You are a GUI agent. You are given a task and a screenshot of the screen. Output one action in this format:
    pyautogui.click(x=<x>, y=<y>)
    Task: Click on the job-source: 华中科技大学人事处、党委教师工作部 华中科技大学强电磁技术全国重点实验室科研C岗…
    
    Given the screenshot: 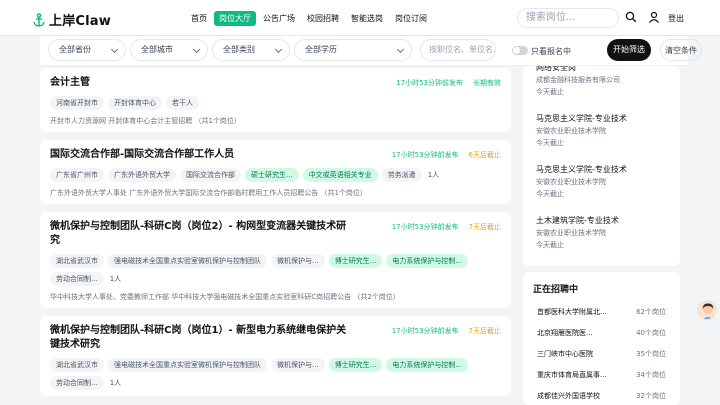 What is the action you would take?
    pyautogui.click(x=275, y=297)
    